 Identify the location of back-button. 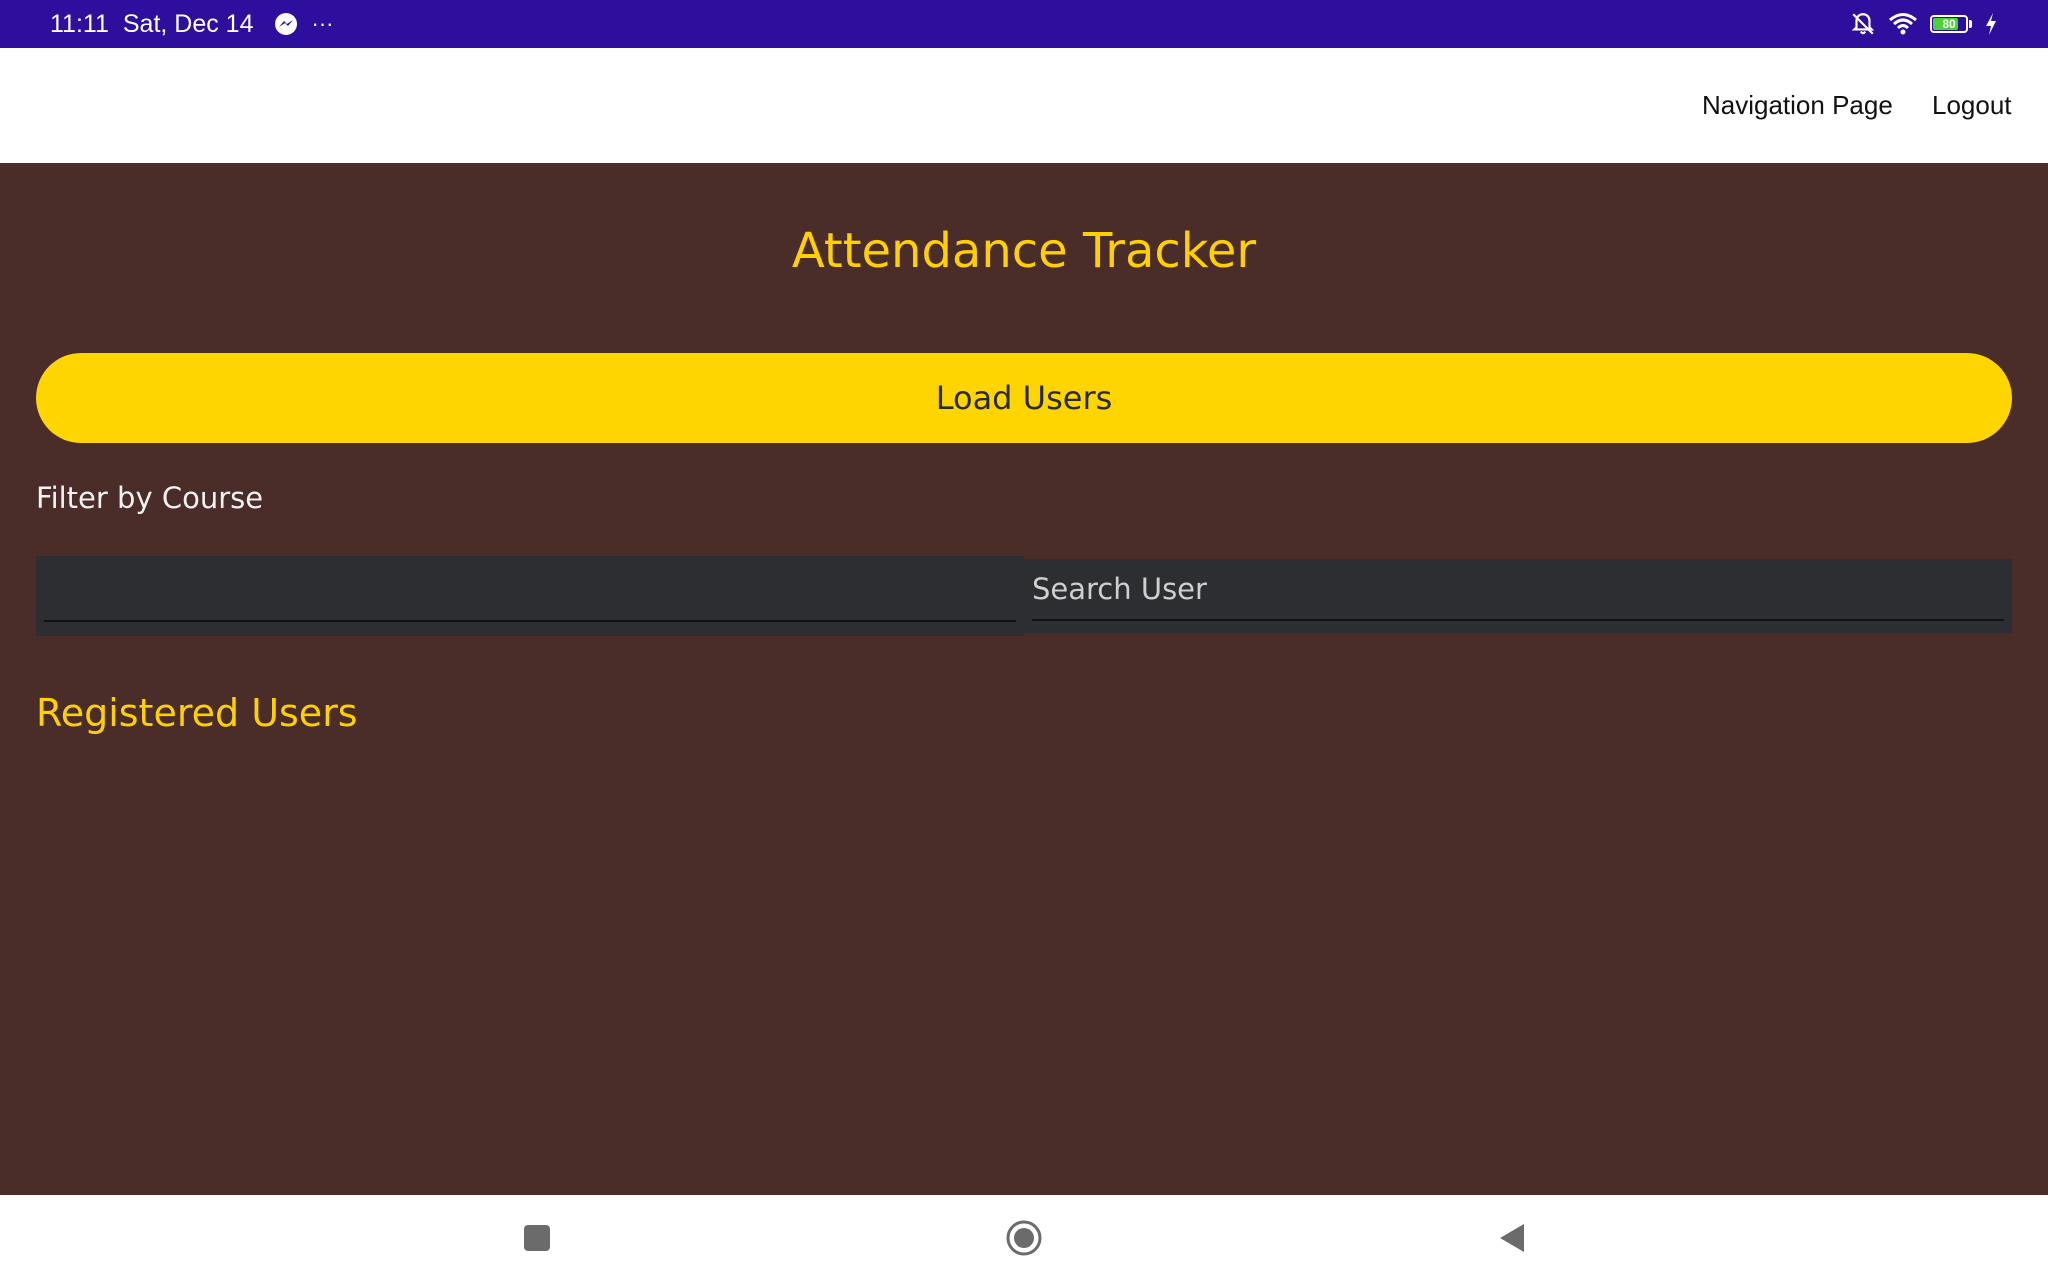
(1512, 1237).